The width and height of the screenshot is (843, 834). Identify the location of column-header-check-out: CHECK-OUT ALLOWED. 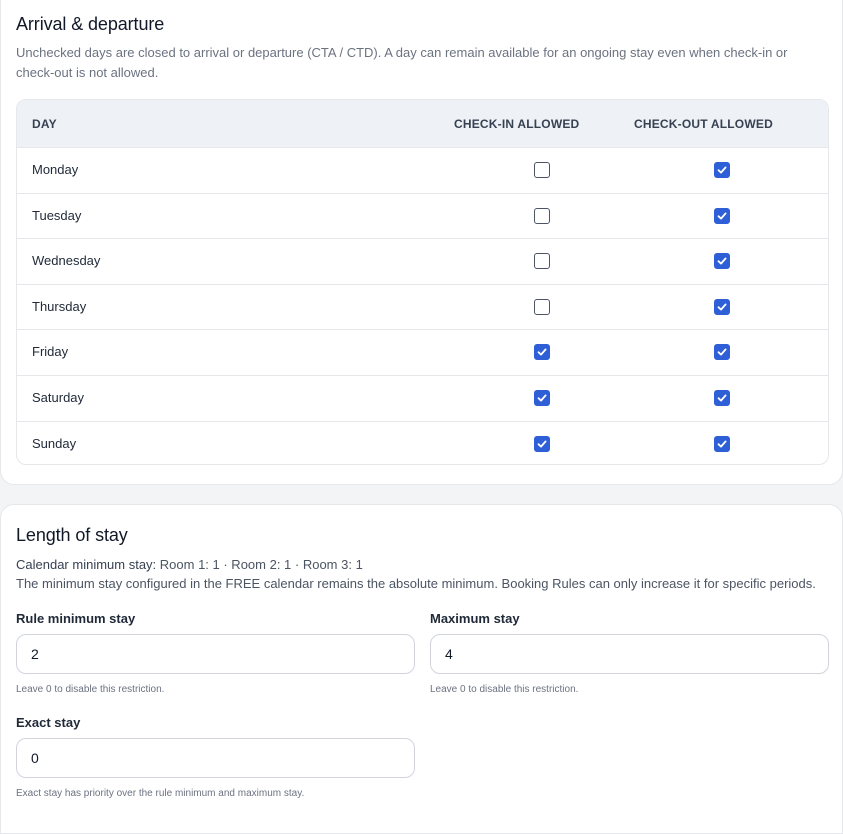
(703, 124).